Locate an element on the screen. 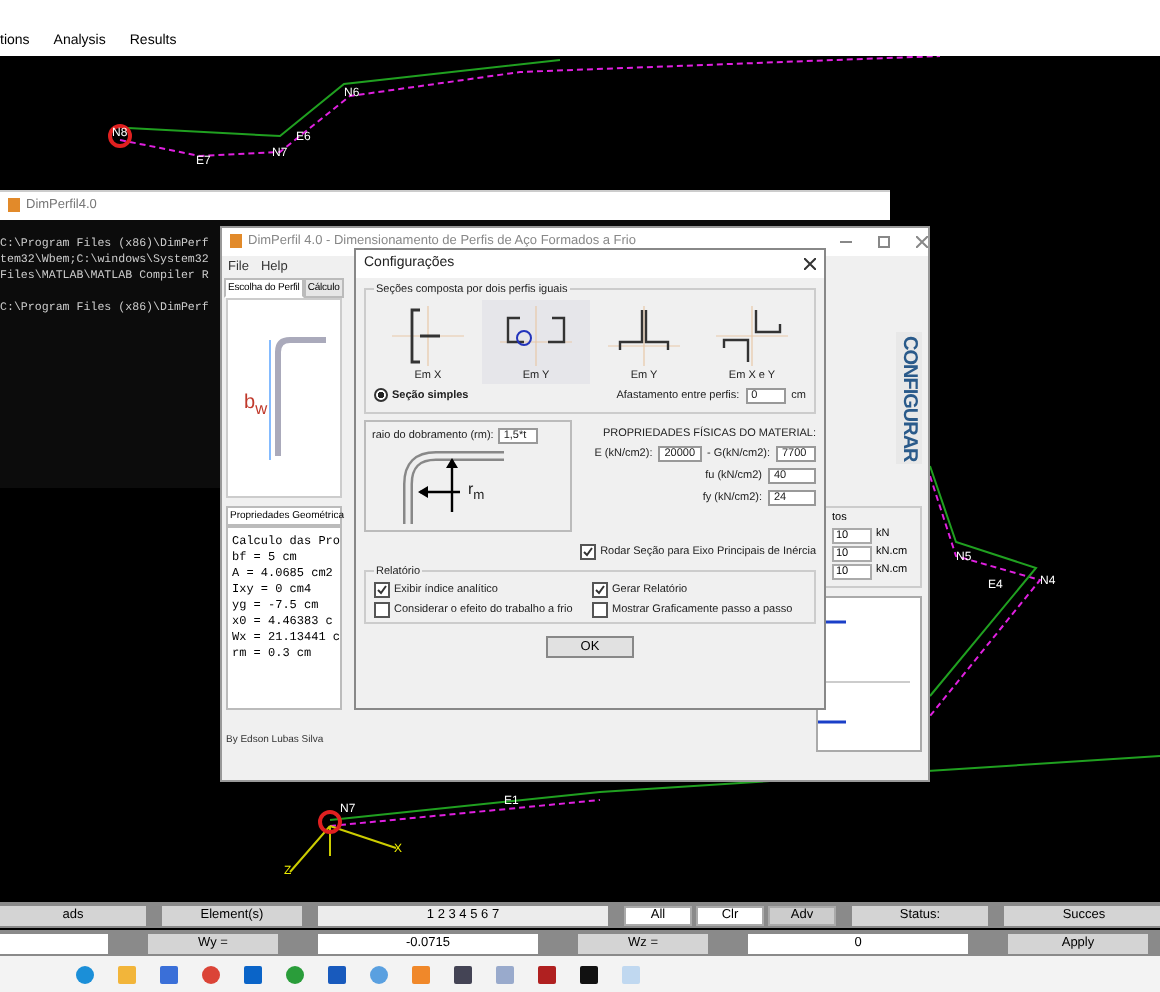 This screenshot has width=1160, height=992. dimension-label: b$_{w}$ is located at coordinates (256, 404).